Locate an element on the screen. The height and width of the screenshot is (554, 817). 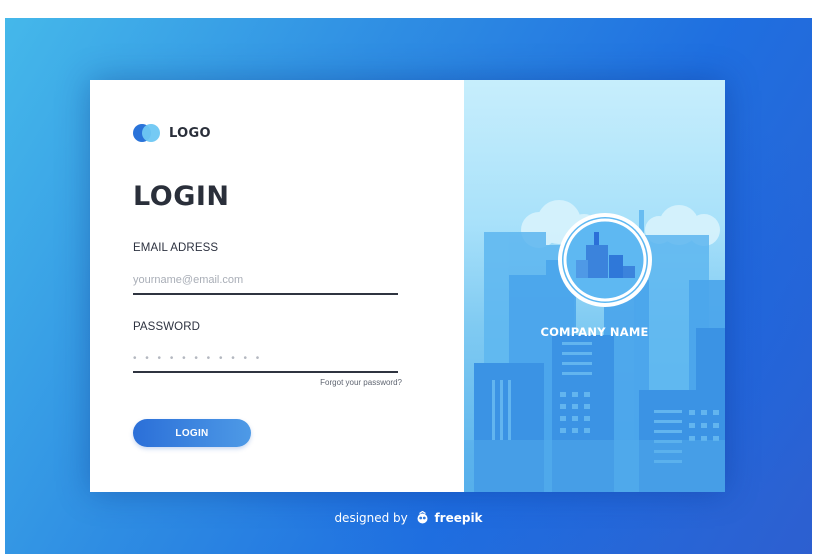
credit-prefix: designed by is located at coordinates (371, 518).